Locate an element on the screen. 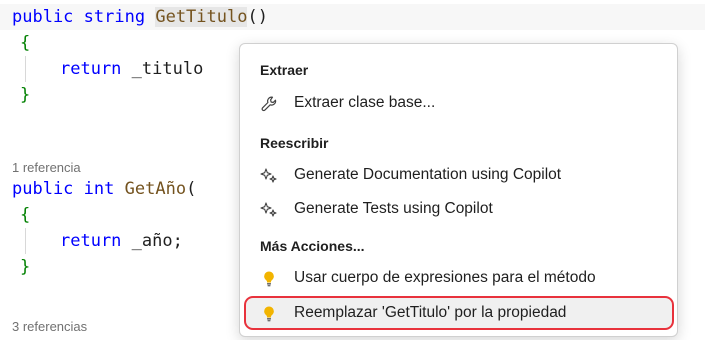 Image resolution: width=705 pixels, height=340 pixels. menu-item-generate-tests: Generate Tests using Copilot is located at coordinates (459, 209).